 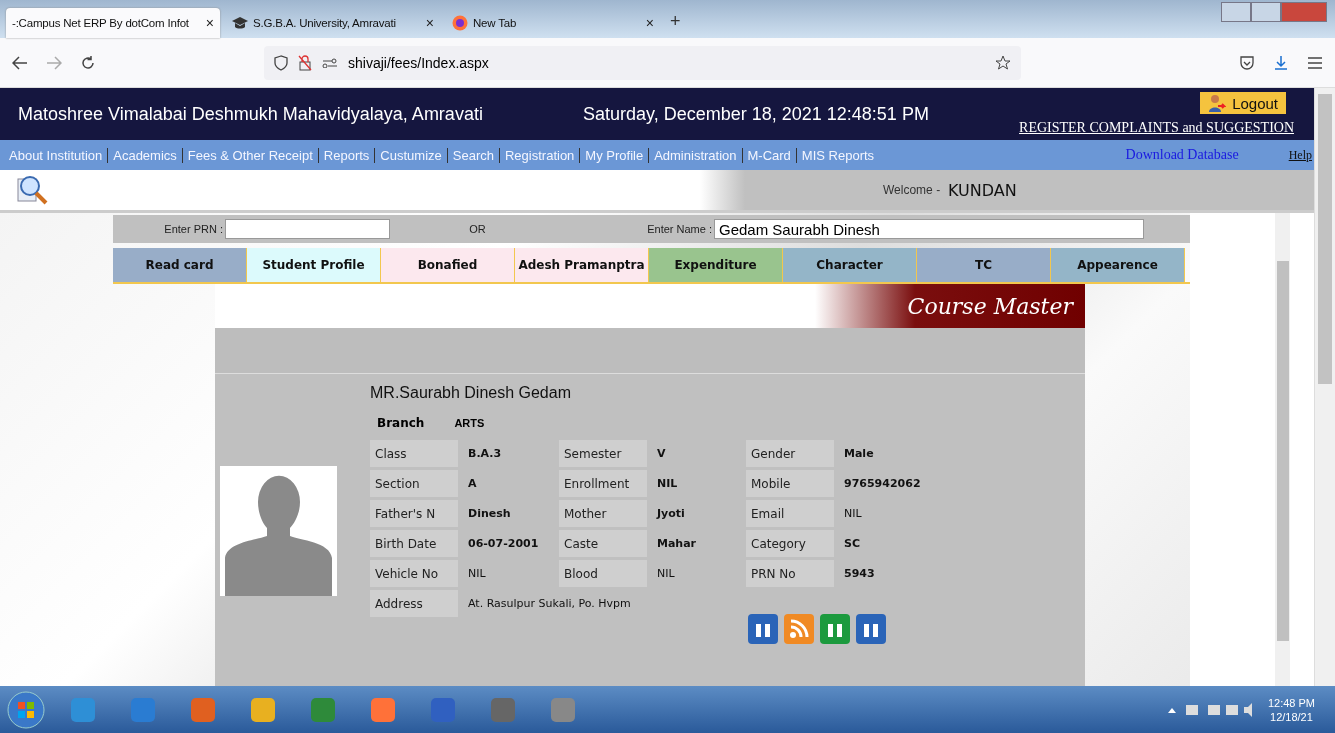 I want to click on field-label: Father's N, so click(x=414, y=513).